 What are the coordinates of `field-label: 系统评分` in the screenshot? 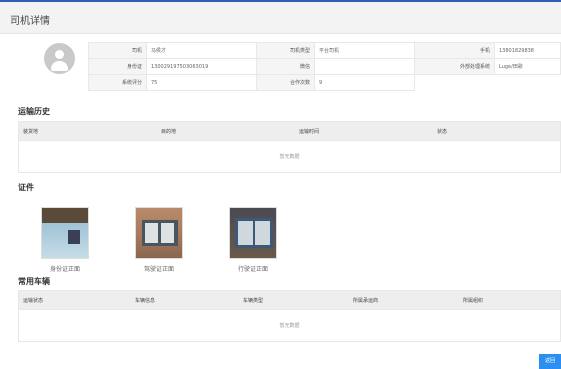 It's located at (117, 82).